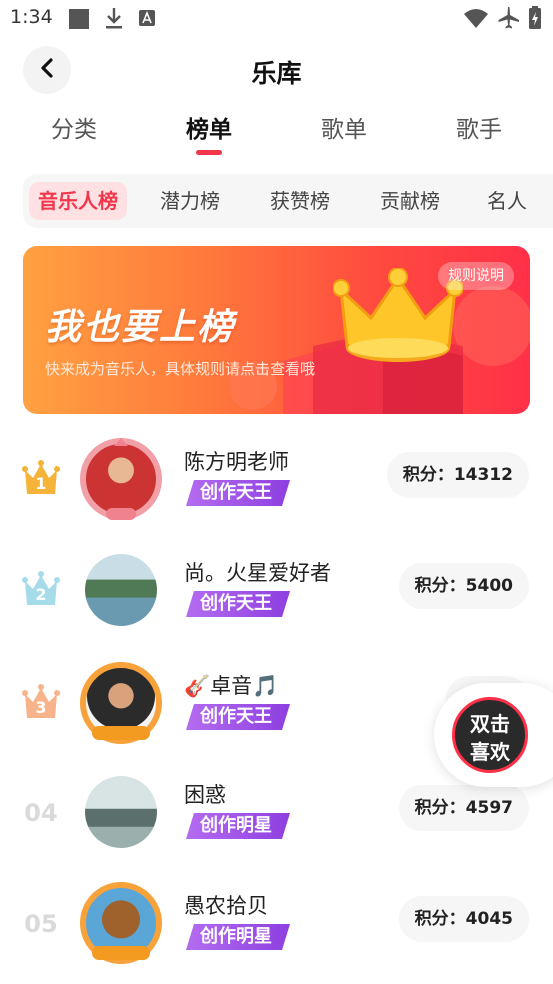 This screenshot has width=553, height=984. What do you see at coordinates (140, 327) in the screenshot?
I see `banner-title: 我也要上榜` at bounding box center [140, 327].